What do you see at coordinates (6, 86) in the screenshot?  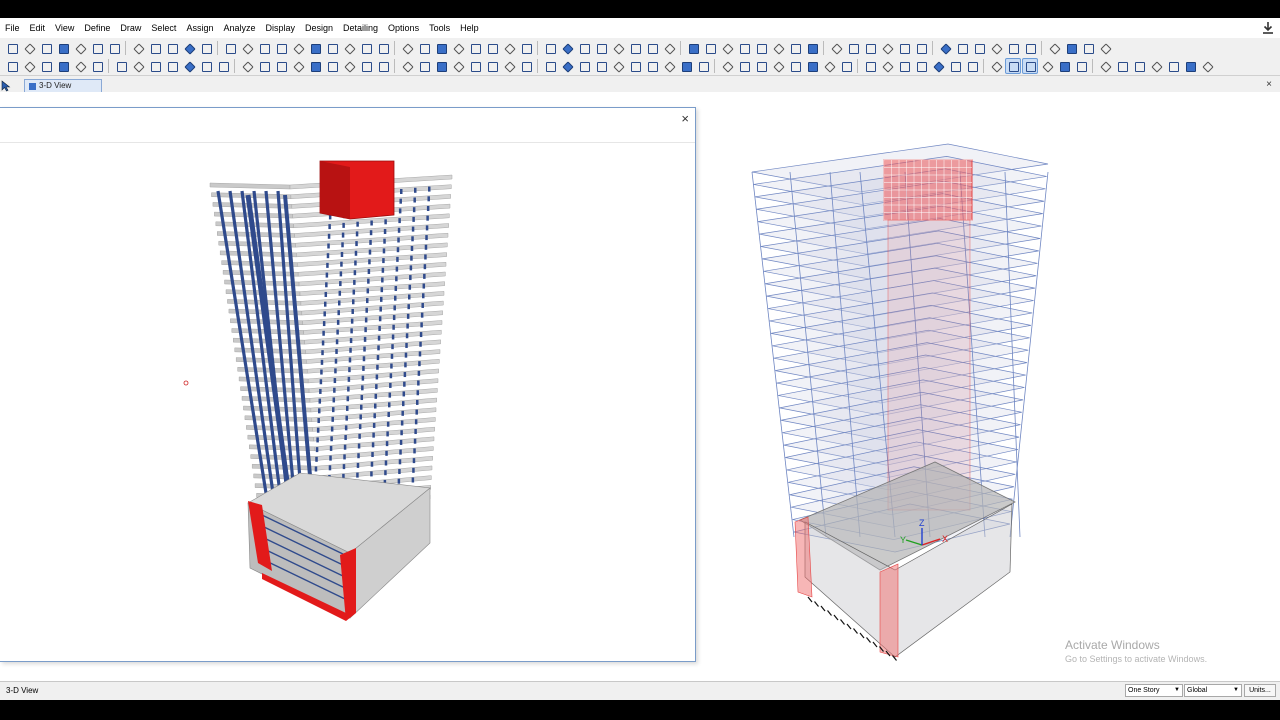 I see `pointer-icon` at bounding box center [6, 86].